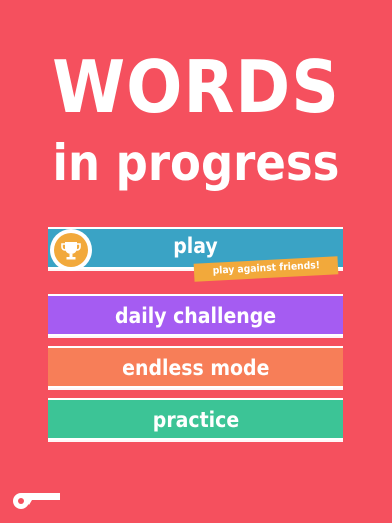 The image size is (392, 523). I want to click on practice-button: practice, so click(195, 419).